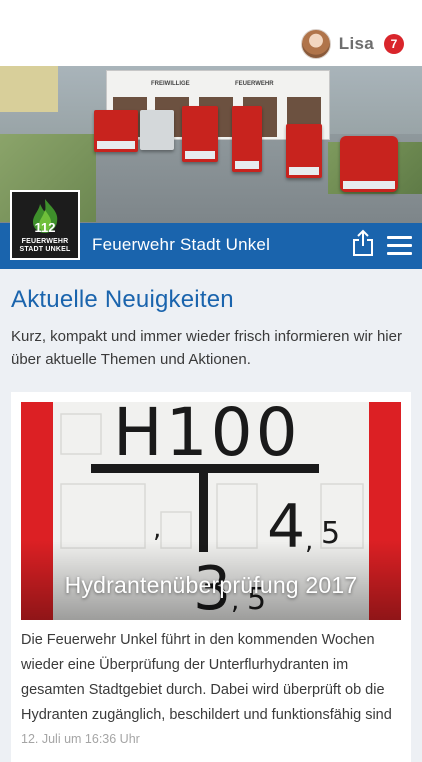 The image size is (422, 762). What do you see at coordinates (211, 33) in the screenshot?
I see `top-bar: Lisa 7` at bounding box center [211, 33].